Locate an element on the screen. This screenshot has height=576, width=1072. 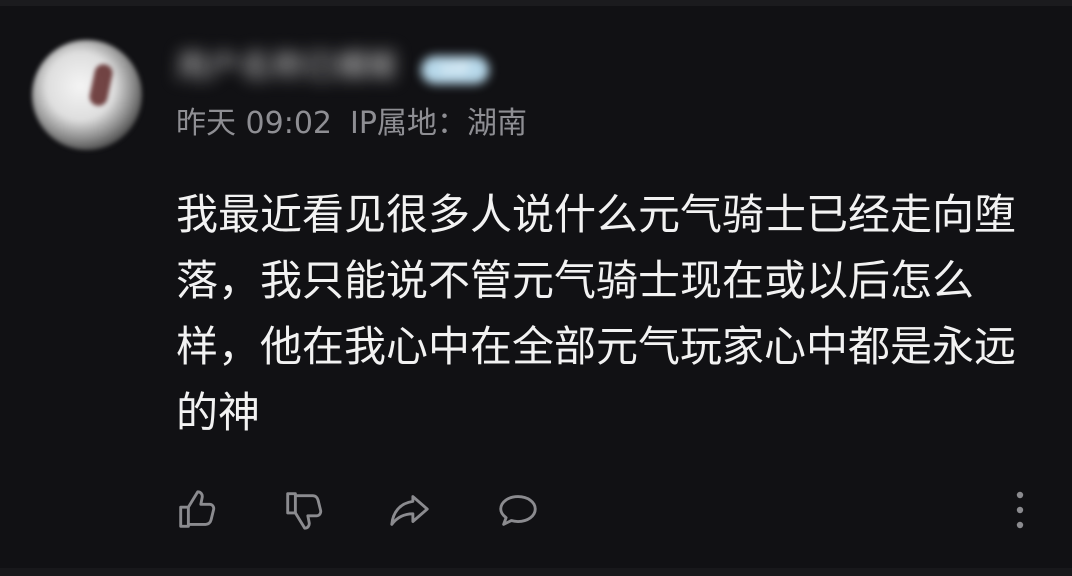
comment-actions is located at coordinates (536, 512).